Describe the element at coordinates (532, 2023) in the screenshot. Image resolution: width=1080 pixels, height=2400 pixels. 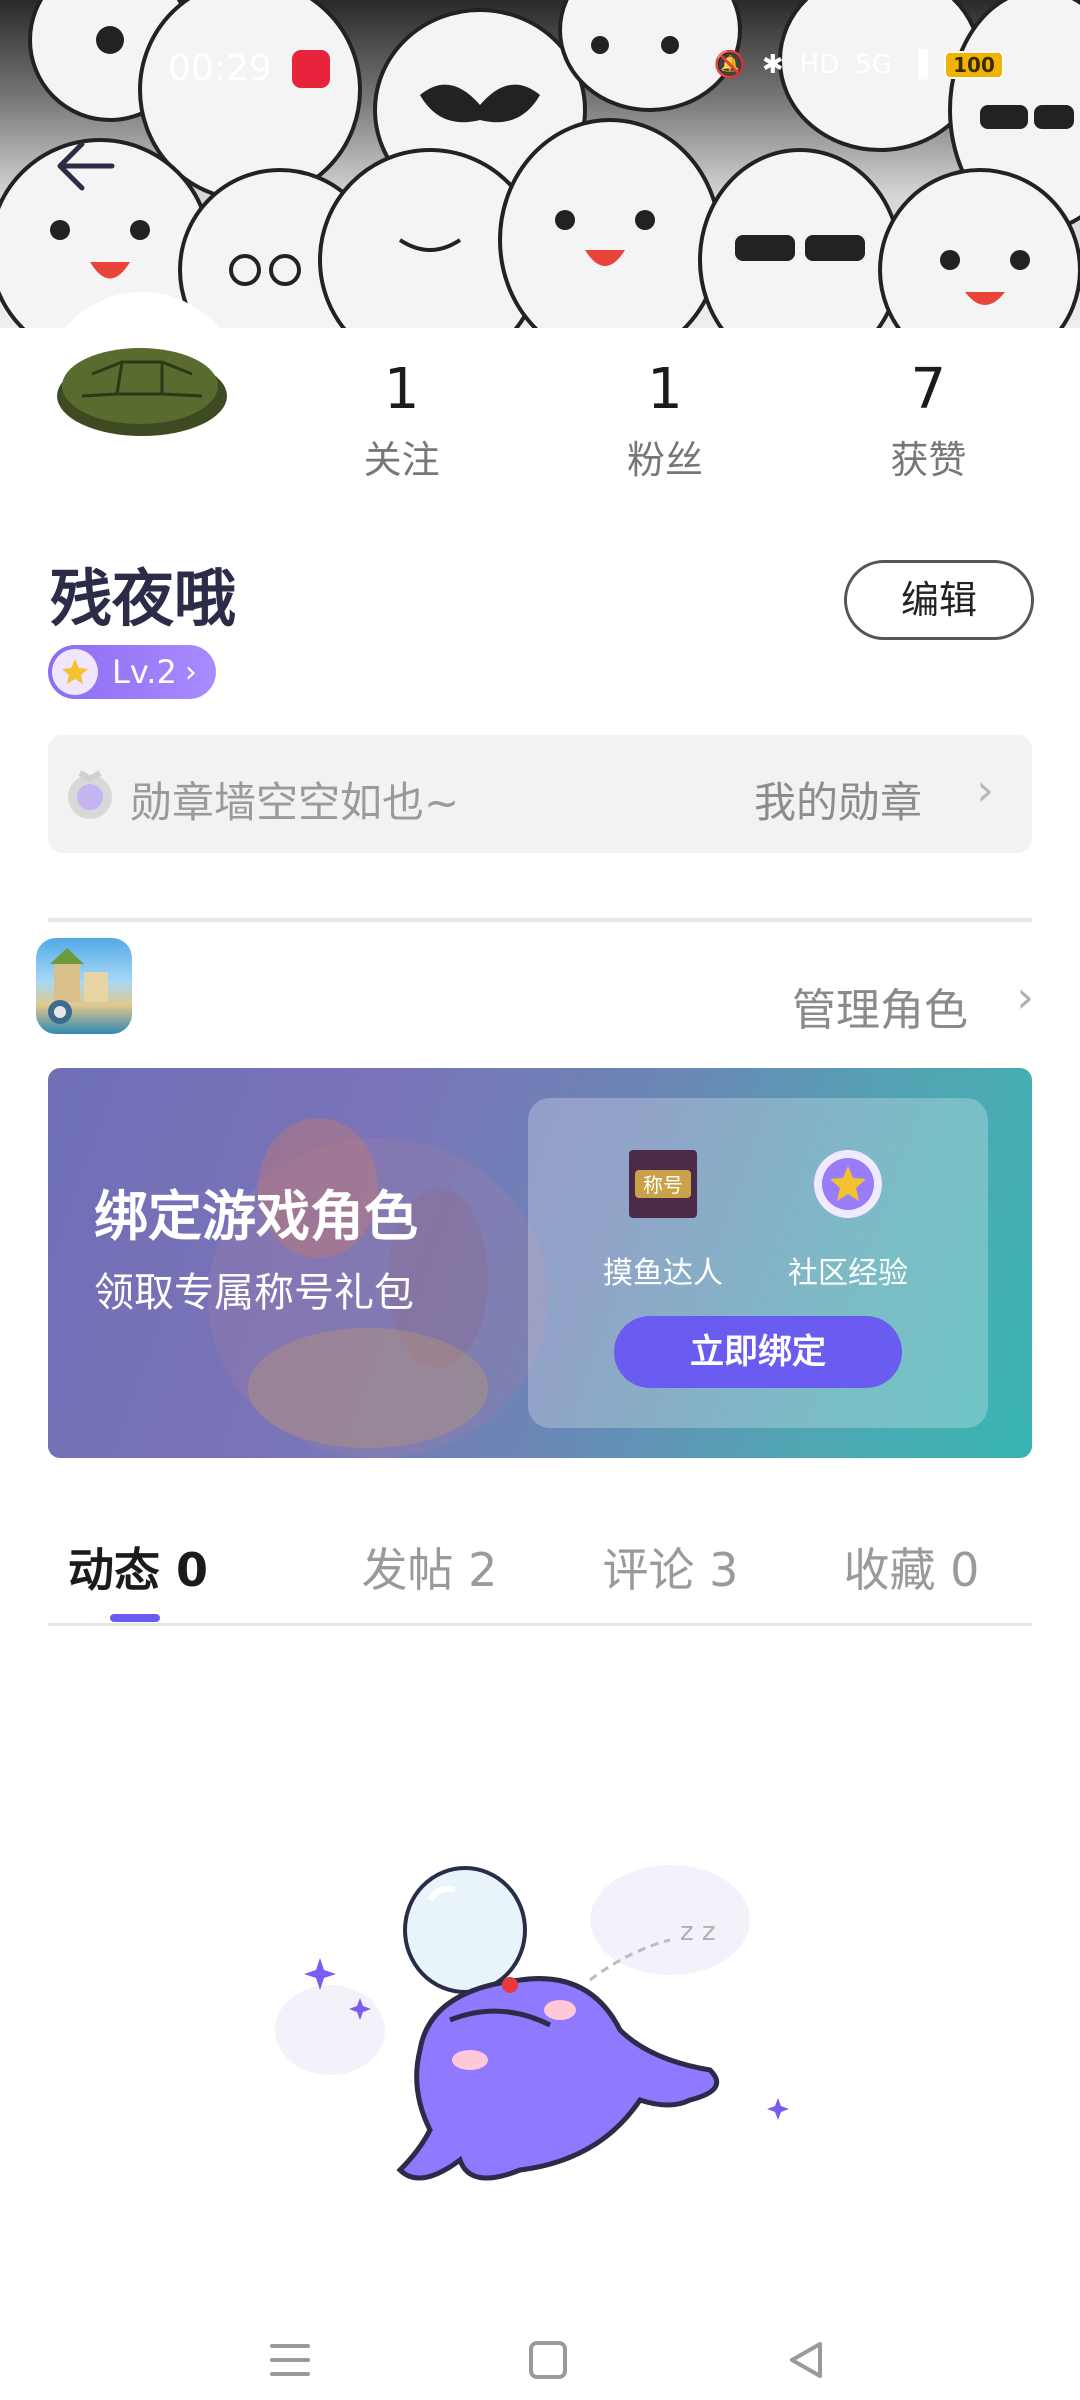
I see `empty-state-dolphin-illustration: z z` at that location.